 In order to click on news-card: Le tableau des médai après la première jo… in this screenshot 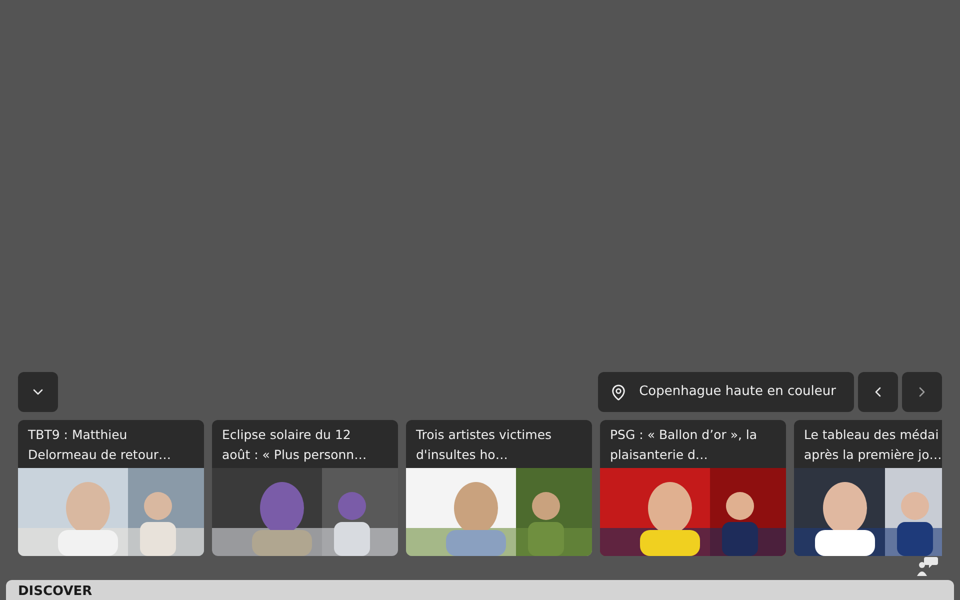, I will do `click(868, 488)`.